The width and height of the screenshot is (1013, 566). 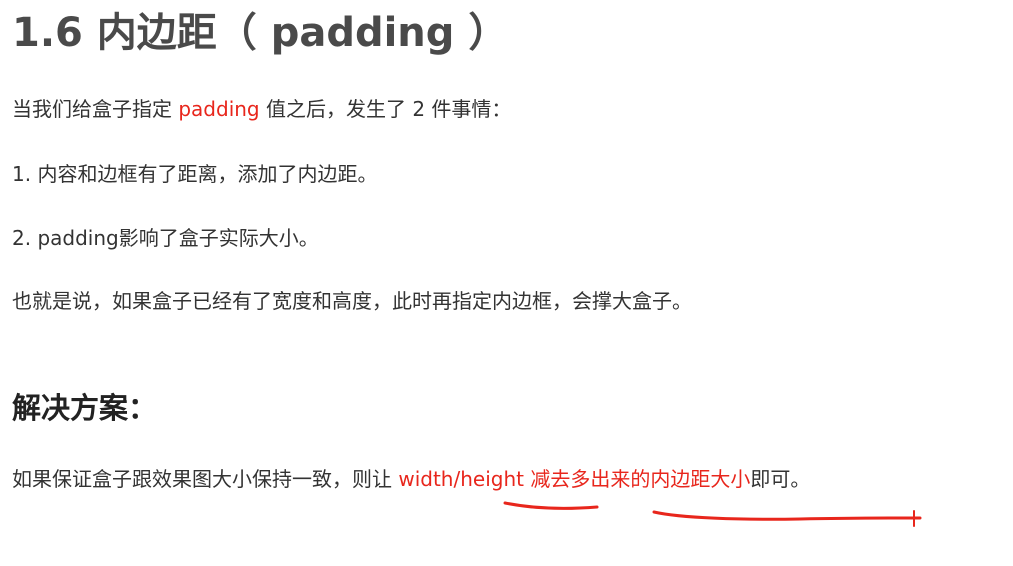 What do you see at coordinates (461, 479) in the screenshot?
I see `solution-highlight-code: width/height` at bounding box center [461, 479].